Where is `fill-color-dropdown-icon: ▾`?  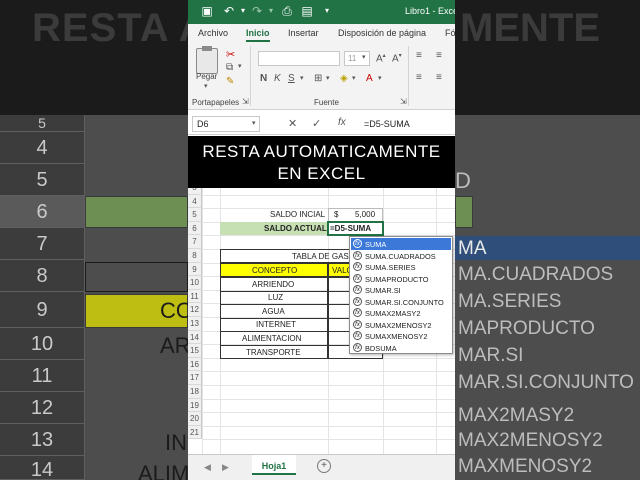 fill-color-dropdown-icon: ▾ is located at coordinates (354, 78).